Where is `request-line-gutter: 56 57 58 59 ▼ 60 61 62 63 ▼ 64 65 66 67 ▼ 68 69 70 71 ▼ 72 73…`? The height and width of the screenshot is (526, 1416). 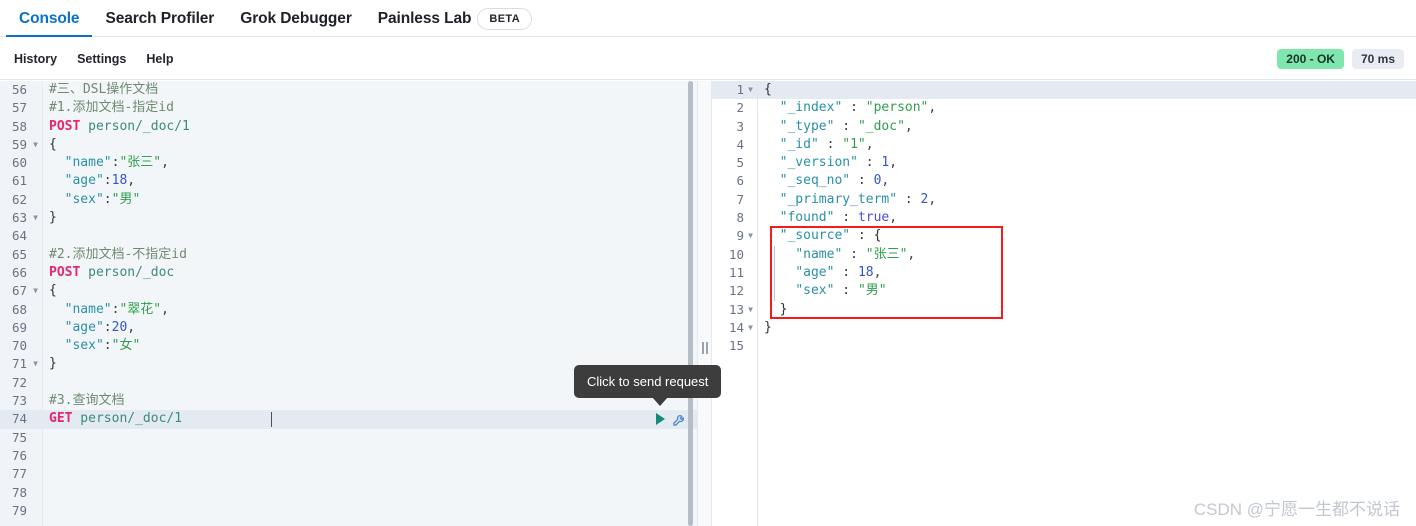
request-line-gutter: 56 57 58 59 ▼ 60 61 62 63 ▼ 64 65 66 67 ▼ 68 69 70 71 ▼ 72 73… is located at coordinates (21, 303).